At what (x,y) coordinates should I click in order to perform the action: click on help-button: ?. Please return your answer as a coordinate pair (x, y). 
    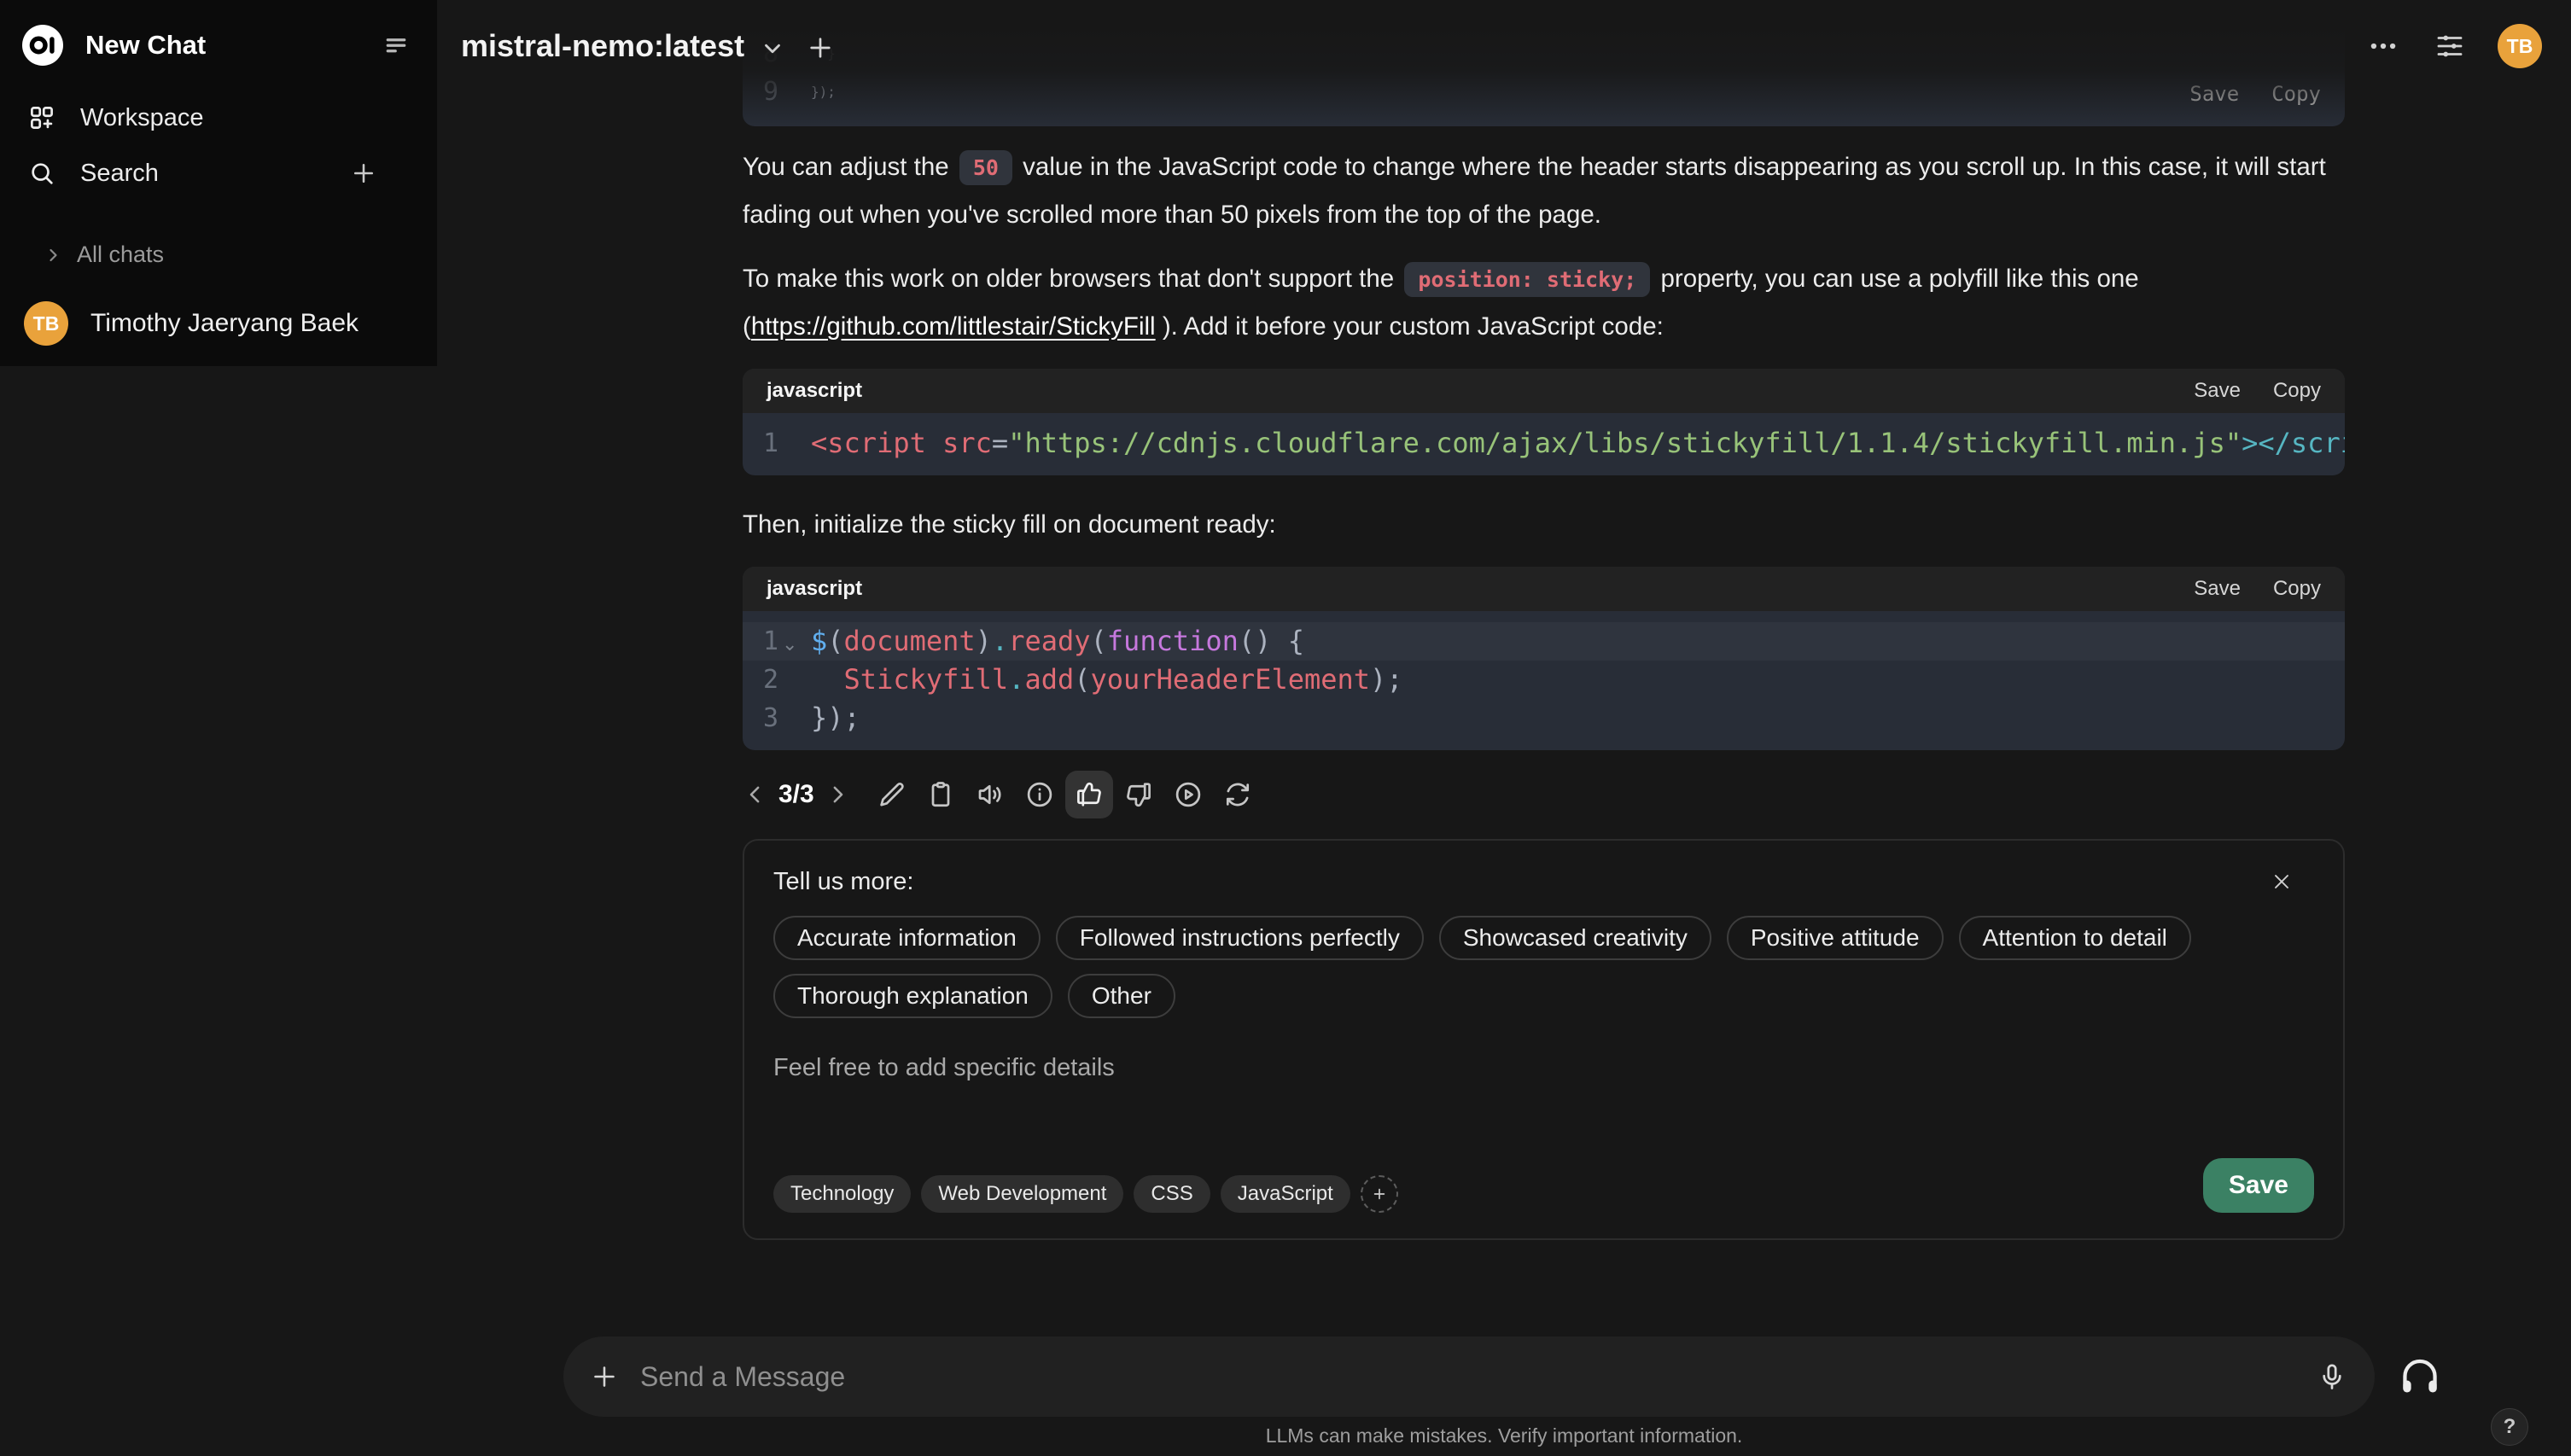
    Looking at the image, I should click on (2510, 1427).